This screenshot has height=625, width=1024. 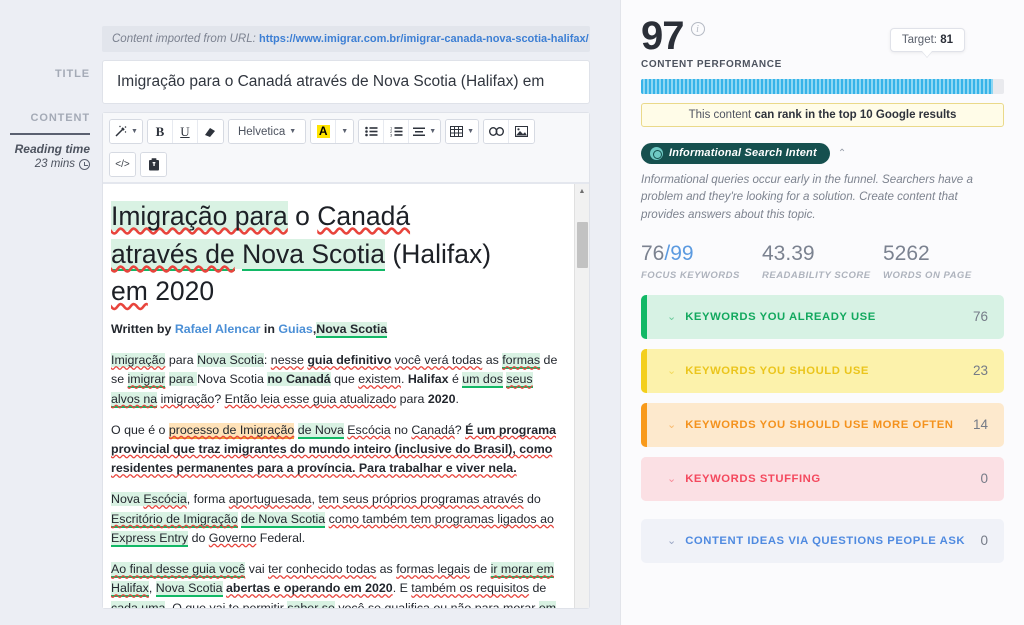 What do you see at coordinates (295, 329) in the screenshot?
I see `byline-category-1: Guias` at bounding box center [295, 329].